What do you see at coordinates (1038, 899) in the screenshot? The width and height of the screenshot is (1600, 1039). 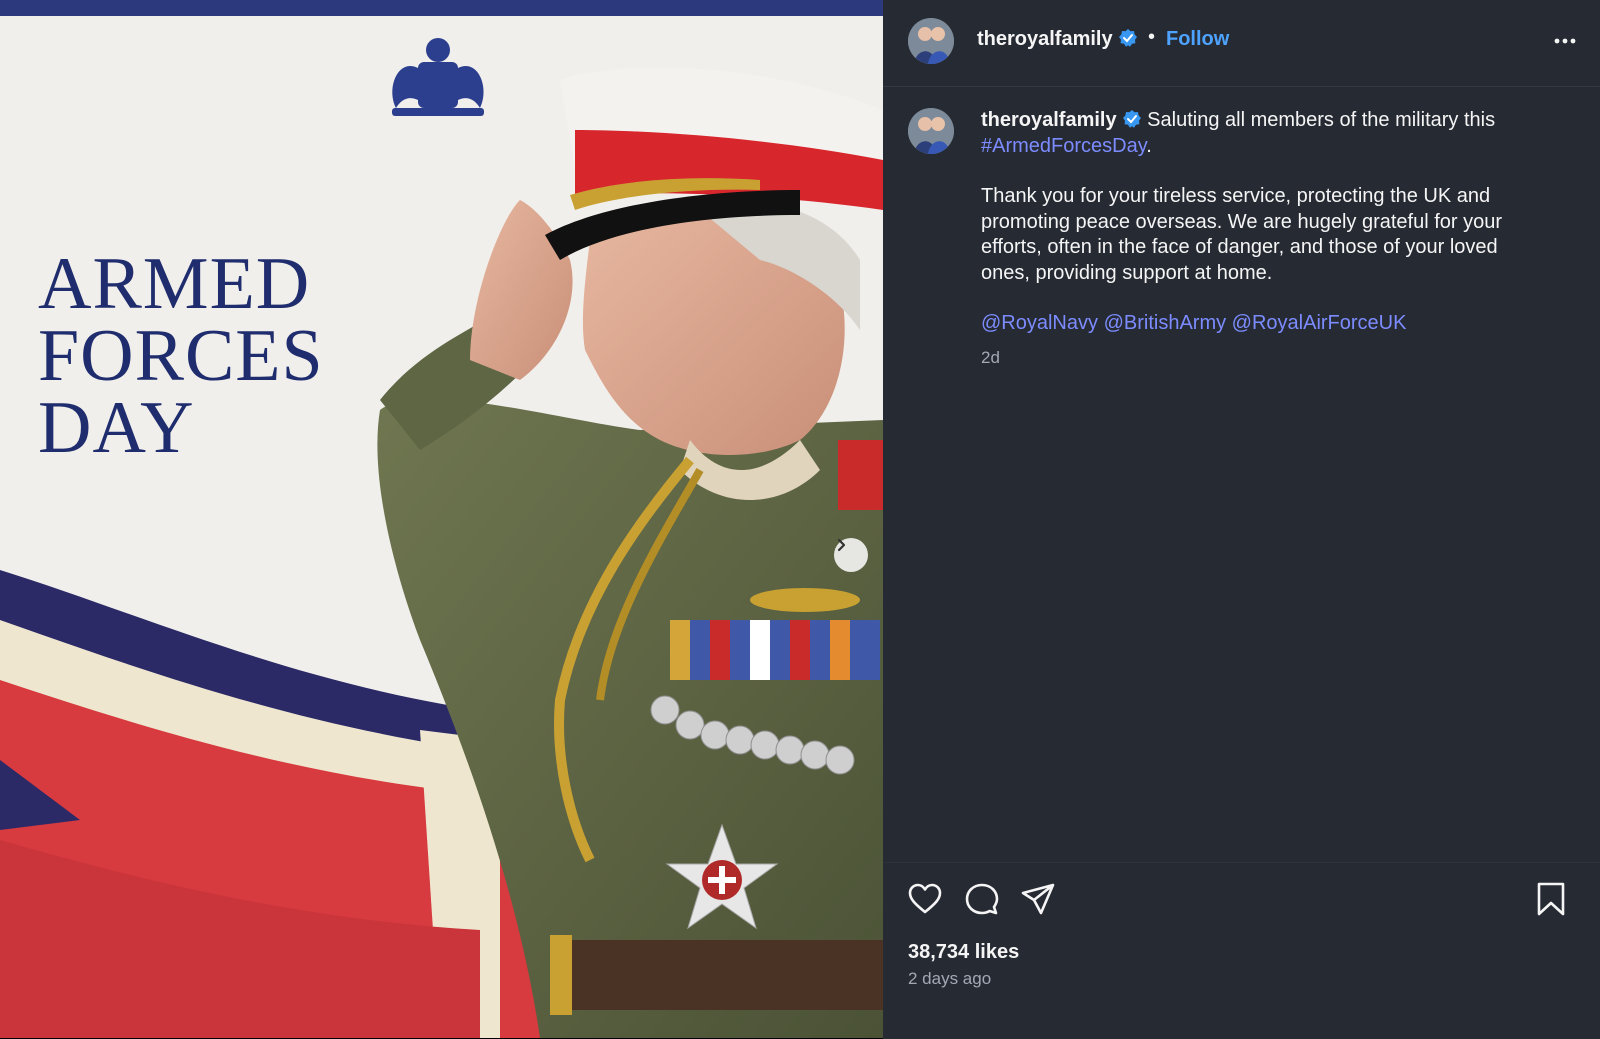 I see `share-icon` at bounding box center [1038, 899].